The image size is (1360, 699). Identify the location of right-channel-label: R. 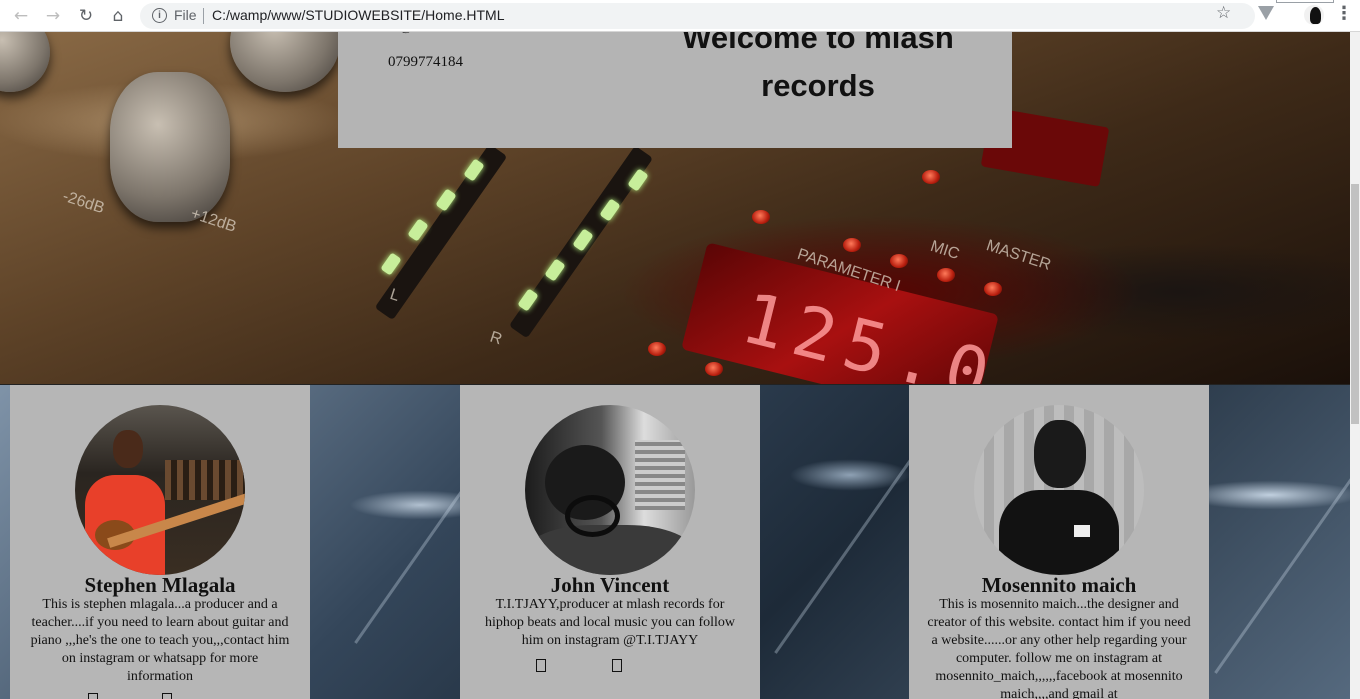
(496, 338).